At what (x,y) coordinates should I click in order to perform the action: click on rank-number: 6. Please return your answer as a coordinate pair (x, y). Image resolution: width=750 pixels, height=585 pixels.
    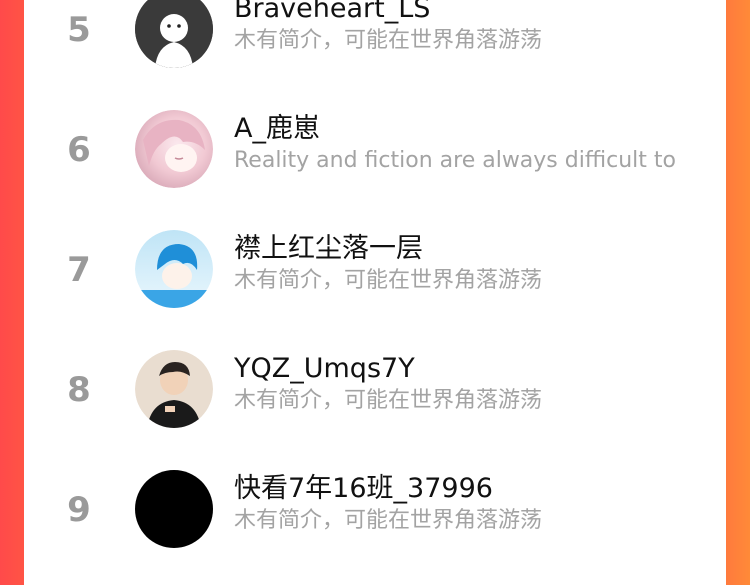
    Looking at the image, I should click on (79, 150).